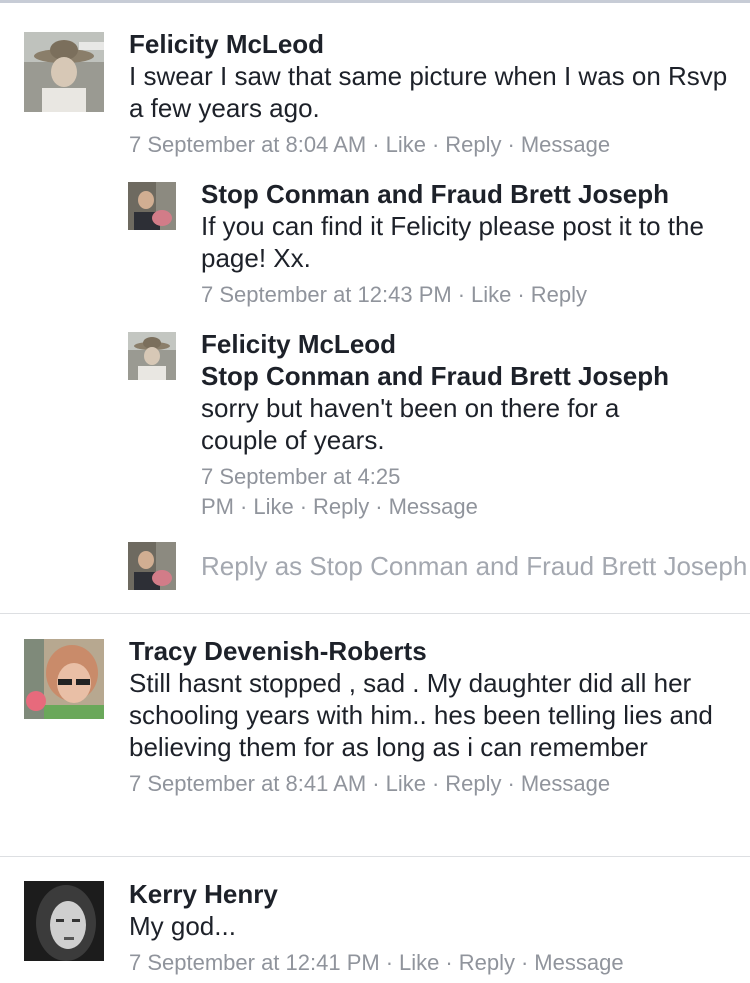 This screenshot has width=750, height=983. What do you see at coordinates (254, 962) in the screenshot?
I see `comment-time: 7 September at 12:41 PM` at bounding box center [254, 962].